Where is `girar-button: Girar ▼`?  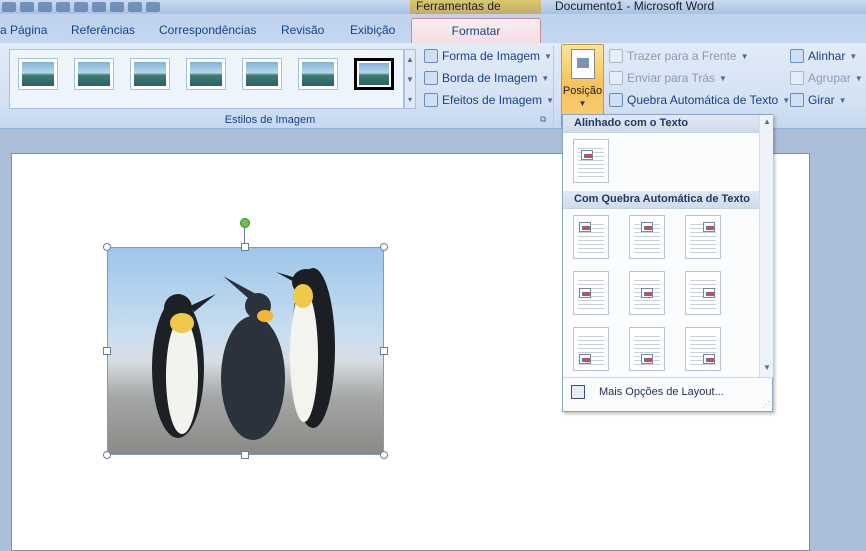 girar-button: Girar ▼ is located at coordinates (818, 100).